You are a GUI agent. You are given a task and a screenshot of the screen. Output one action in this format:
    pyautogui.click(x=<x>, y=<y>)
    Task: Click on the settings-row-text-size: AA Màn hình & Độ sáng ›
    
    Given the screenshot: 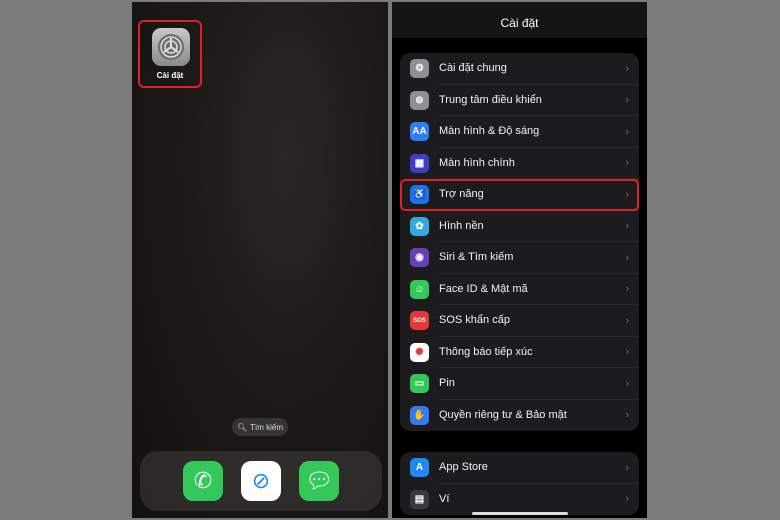 What is the action you would take?
    pyautogui.click(x=519, y=132)
    